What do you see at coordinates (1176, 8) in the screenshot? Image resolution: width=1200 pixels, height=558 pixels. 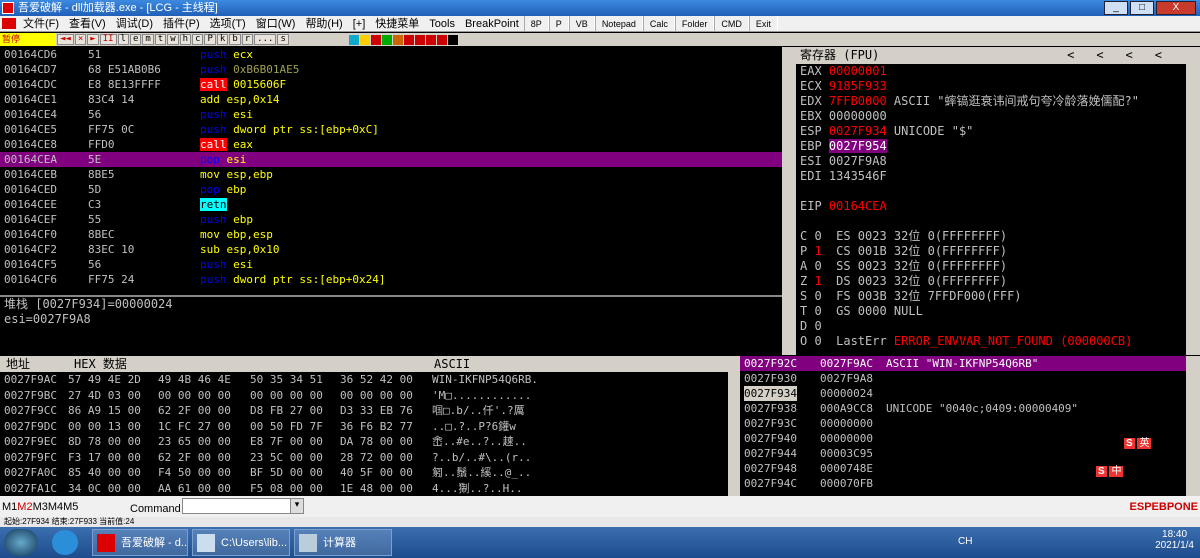 I see `close-button: X` at bounding box center [1176, 8].